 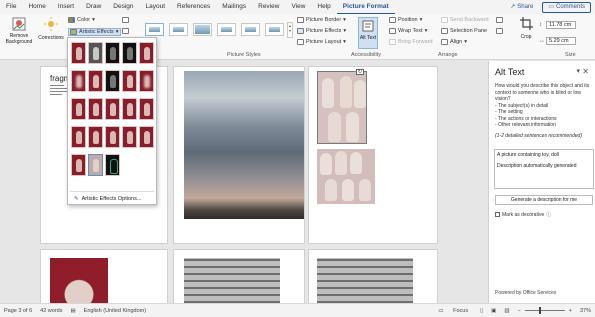 I want to click on read-mode-icon: ▯, so click(x=481, y=311).